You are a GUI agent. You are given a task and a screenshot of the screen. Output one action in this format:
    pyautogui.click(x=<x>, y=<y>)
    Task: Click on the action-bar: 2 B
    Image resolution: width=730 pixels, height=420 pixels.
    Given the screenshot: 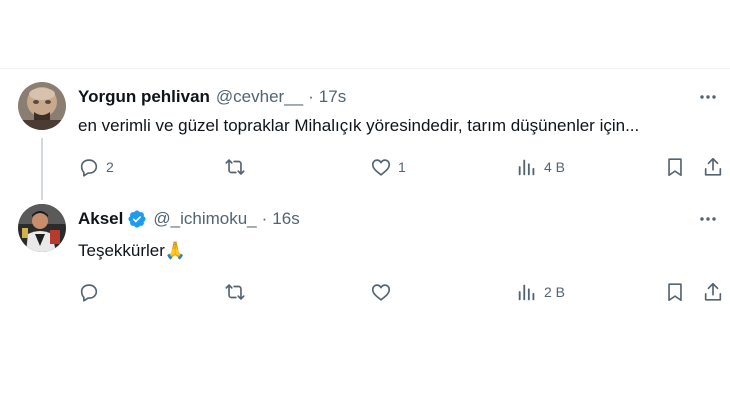 What is the action you would take?
    pyautogui.click(x=403, y=292)
    